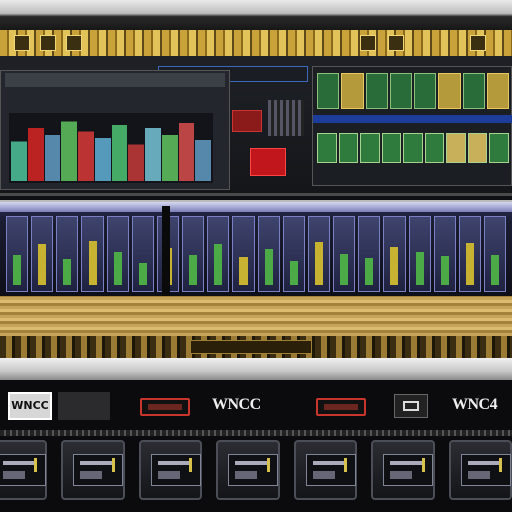 The width and height of the screenshot is (512, 512). Describe the element at coordinates (236, 404) in the screenshot. I see `brand-label: WNCC` at that location.